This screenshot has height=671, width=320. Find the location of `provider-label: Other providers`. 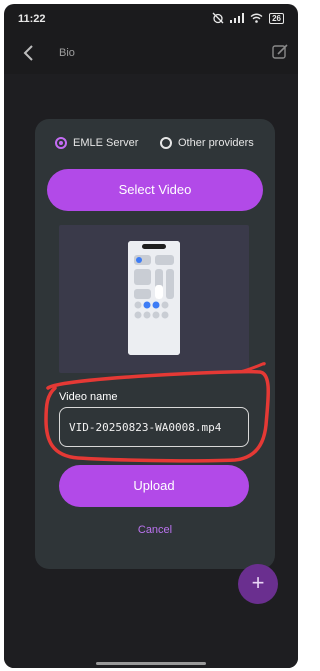

provider-label: Other providers is located at coordinates (216, 143).